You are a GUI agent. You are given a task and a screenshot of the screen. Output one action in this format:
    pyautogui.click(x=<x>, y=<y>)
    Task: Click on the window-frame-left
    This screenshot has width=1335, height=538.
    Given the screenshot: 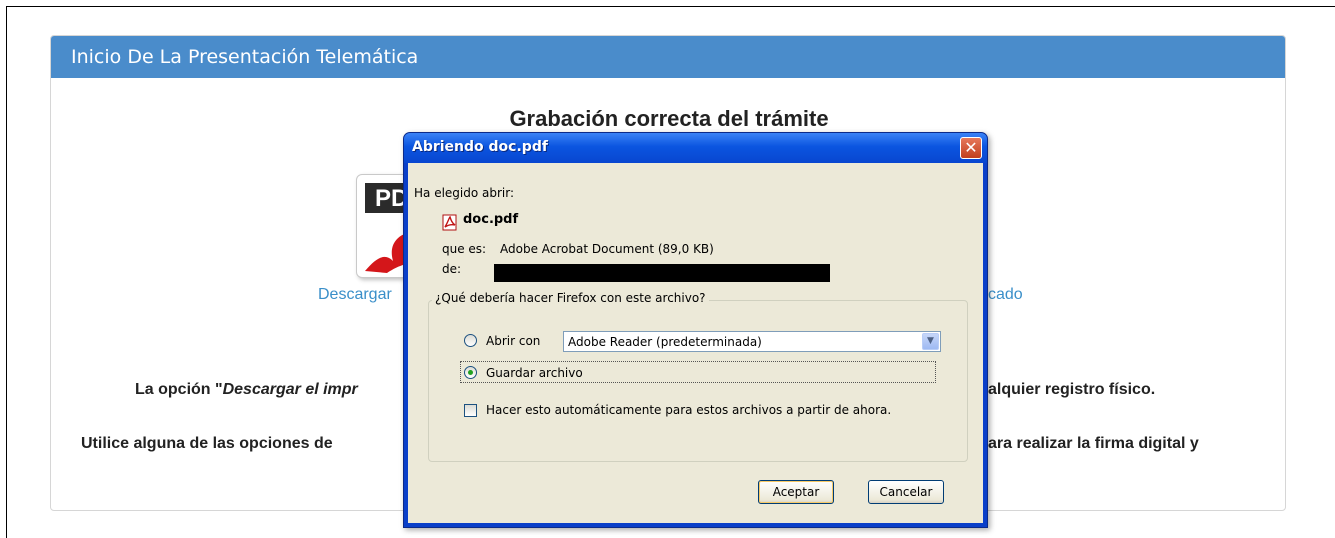 What is the action you would take?
    pyautogui.click(x=6, y=272)
    